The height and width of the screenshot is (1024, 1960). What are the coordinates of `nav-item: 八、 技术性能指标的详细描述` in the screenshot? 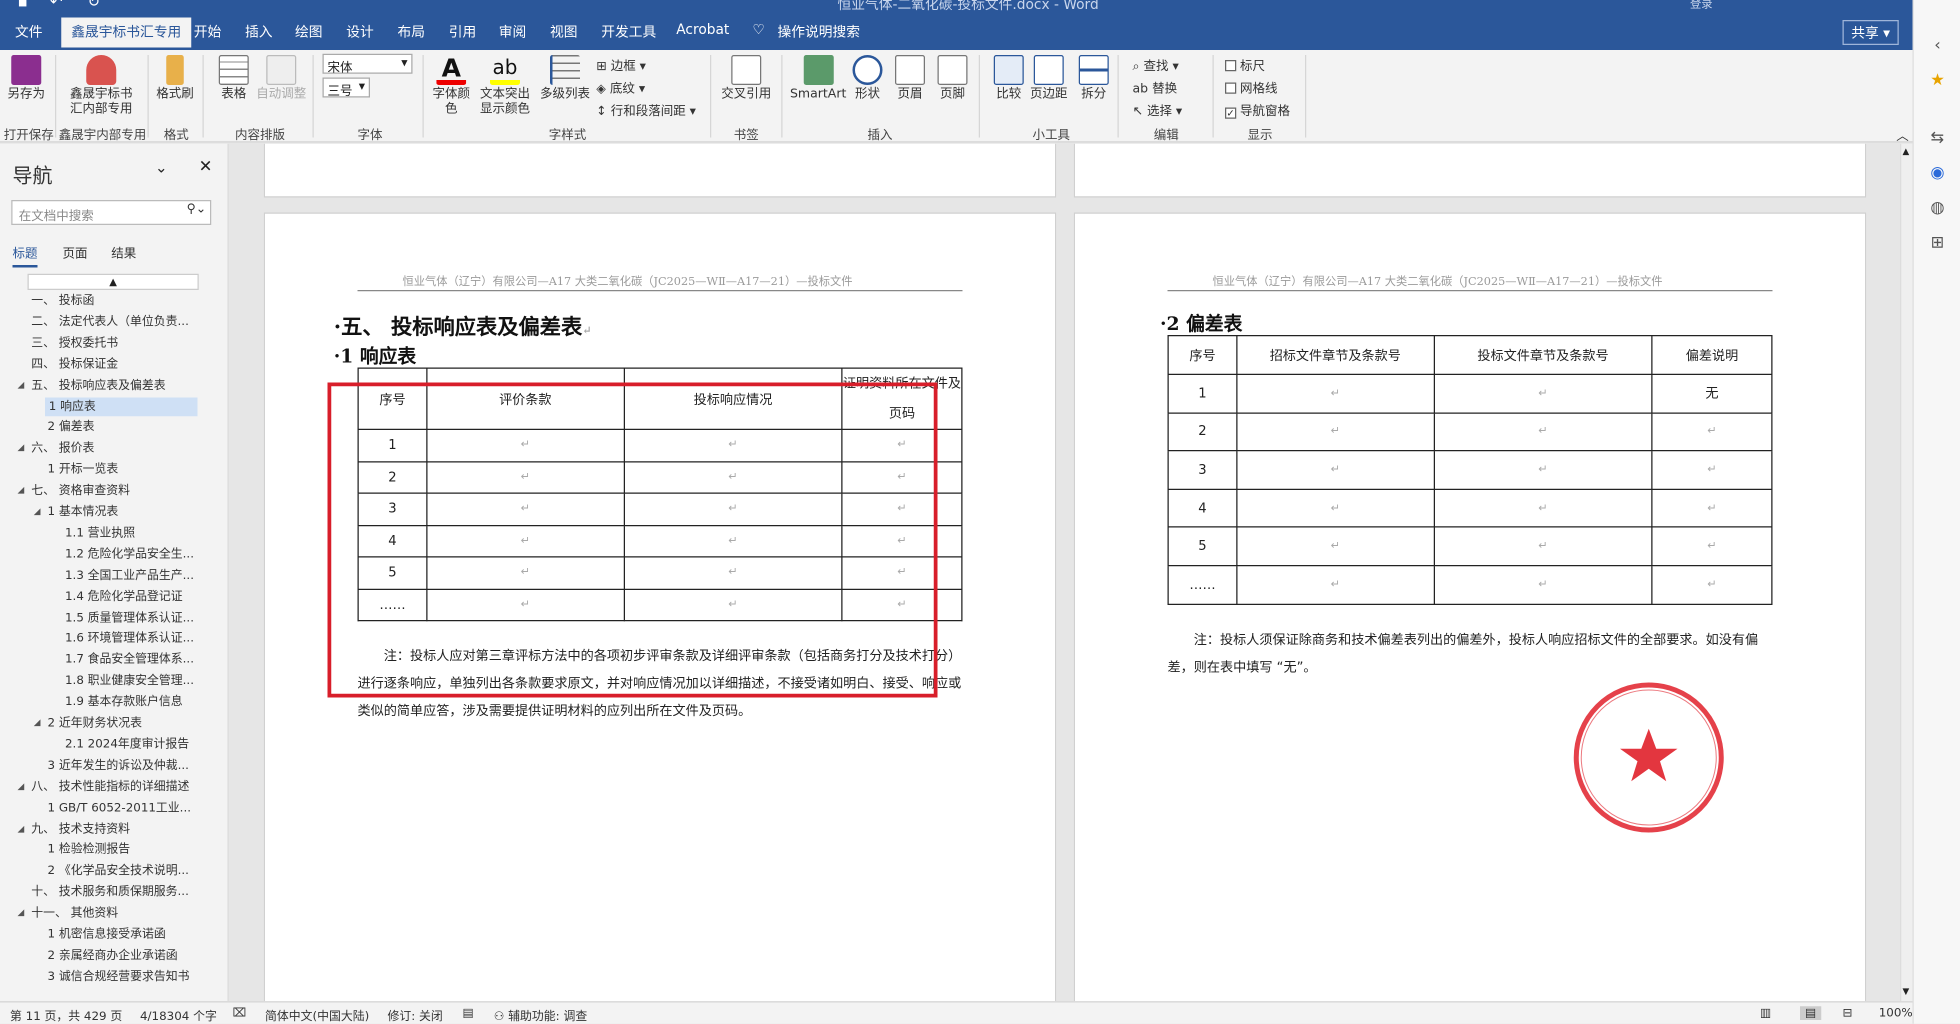 It's located at (114, 786).